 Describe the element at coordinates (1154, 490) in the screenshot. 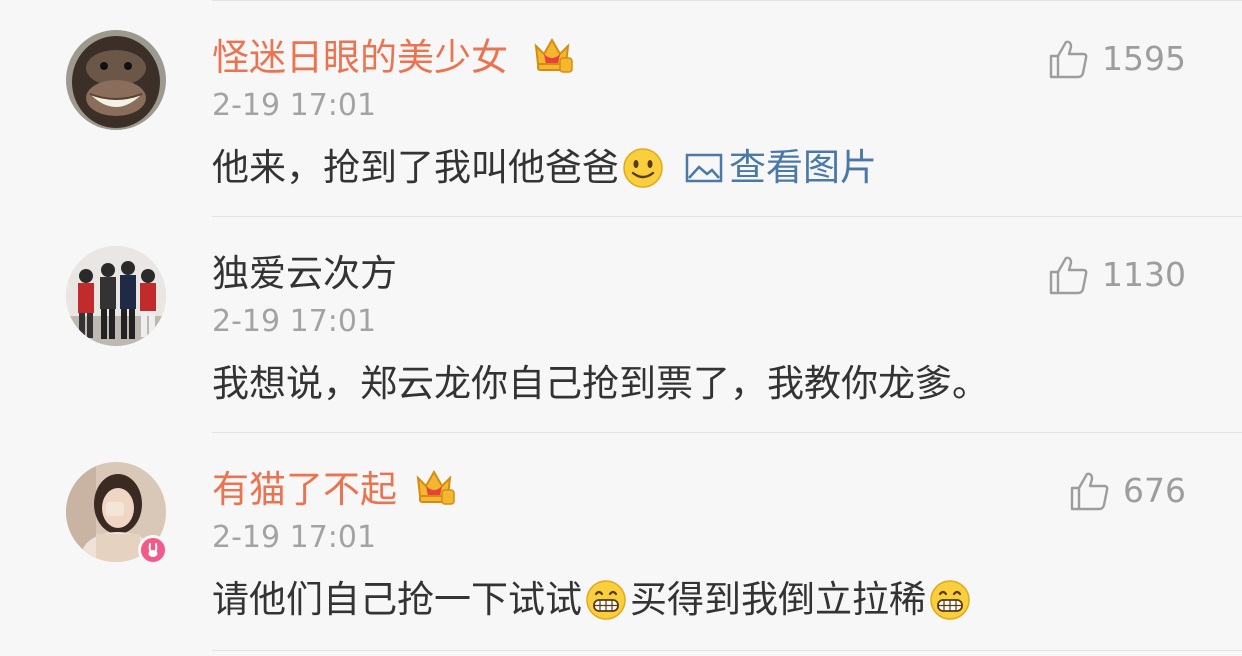

I see `like-count: 676` at that location.